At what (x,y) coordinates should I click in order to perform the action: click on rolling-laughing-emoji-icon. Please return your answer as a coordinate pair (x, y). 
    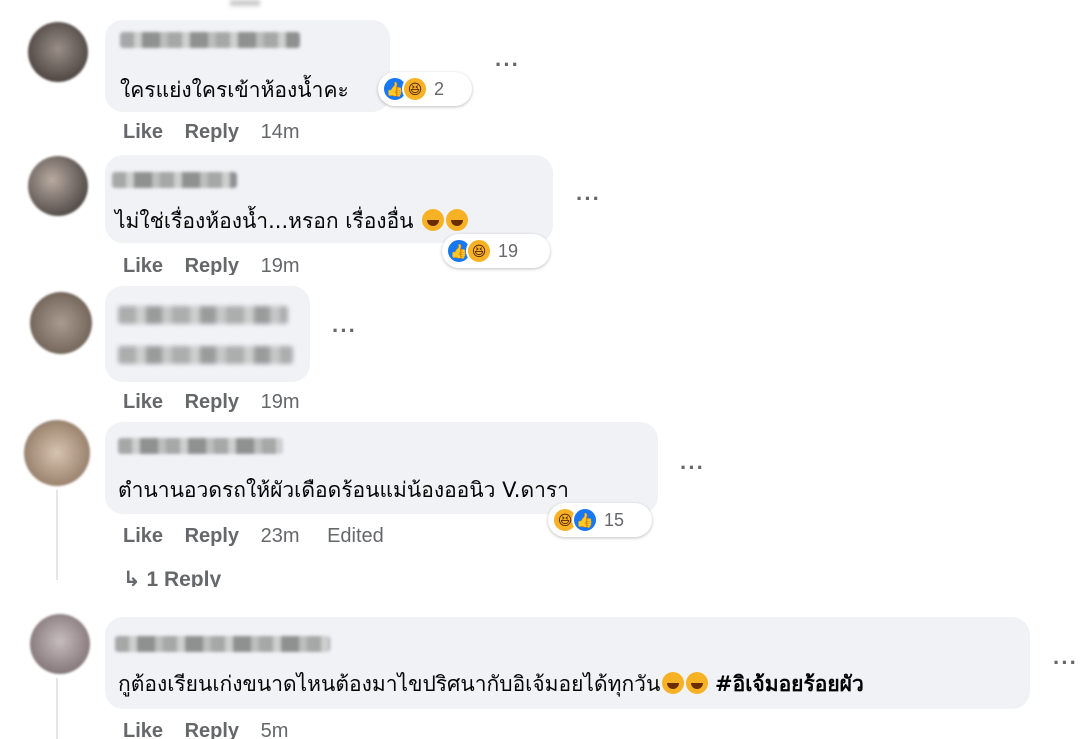
    Looking at the image, I should click on (697, 683).